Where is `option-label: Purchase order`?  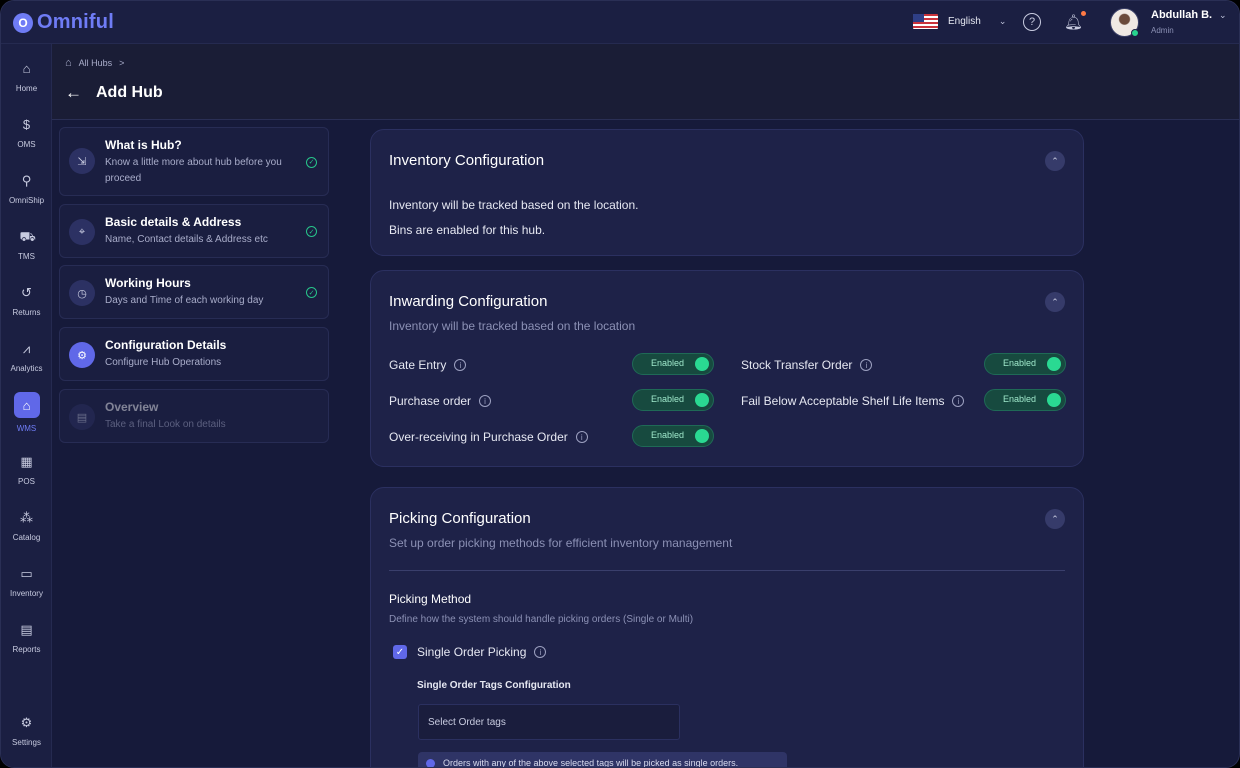
option-label: Purchase order is located at coordinates (430, 401).